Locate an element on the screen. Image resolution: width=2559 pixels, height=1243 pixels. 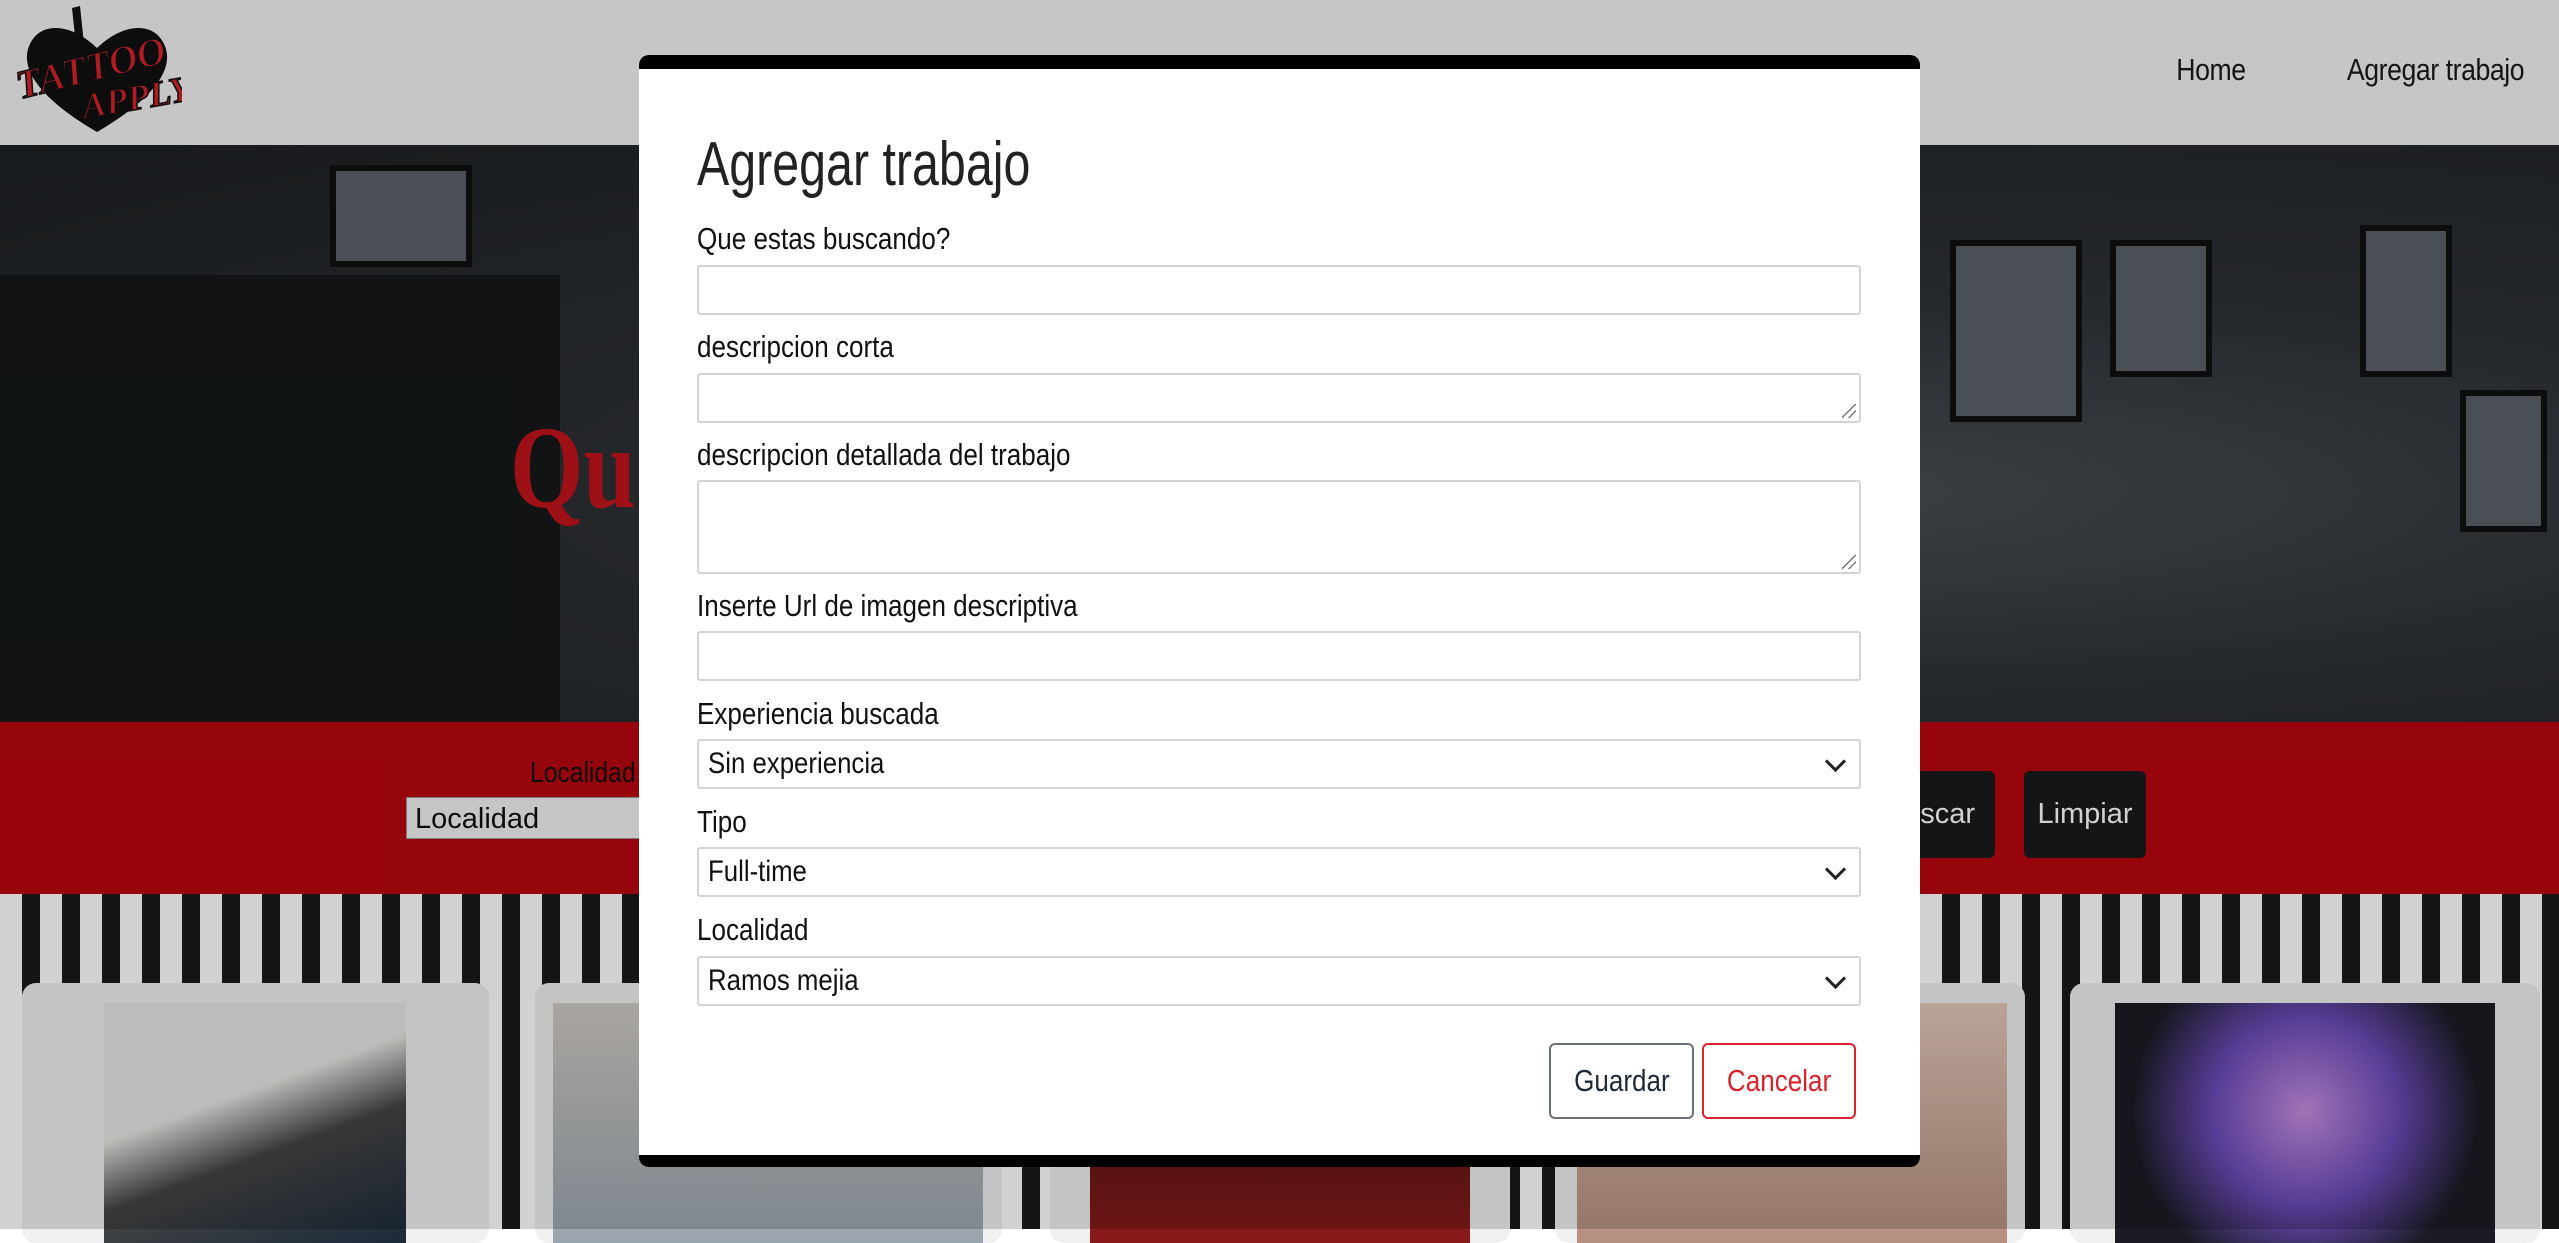
location-select-value: Ramos mejia is located at coordinates (783, 980).